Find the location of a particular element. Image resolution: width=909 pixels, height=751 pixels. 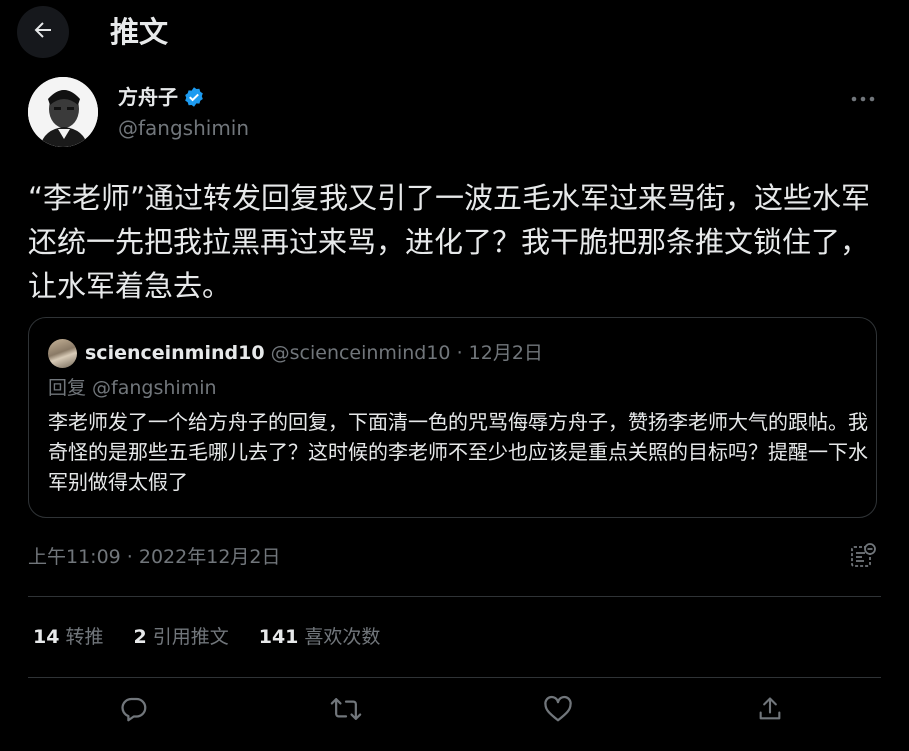

quoted-reply-to: 回复 @fangshimin is located at coordinates (132, 388).